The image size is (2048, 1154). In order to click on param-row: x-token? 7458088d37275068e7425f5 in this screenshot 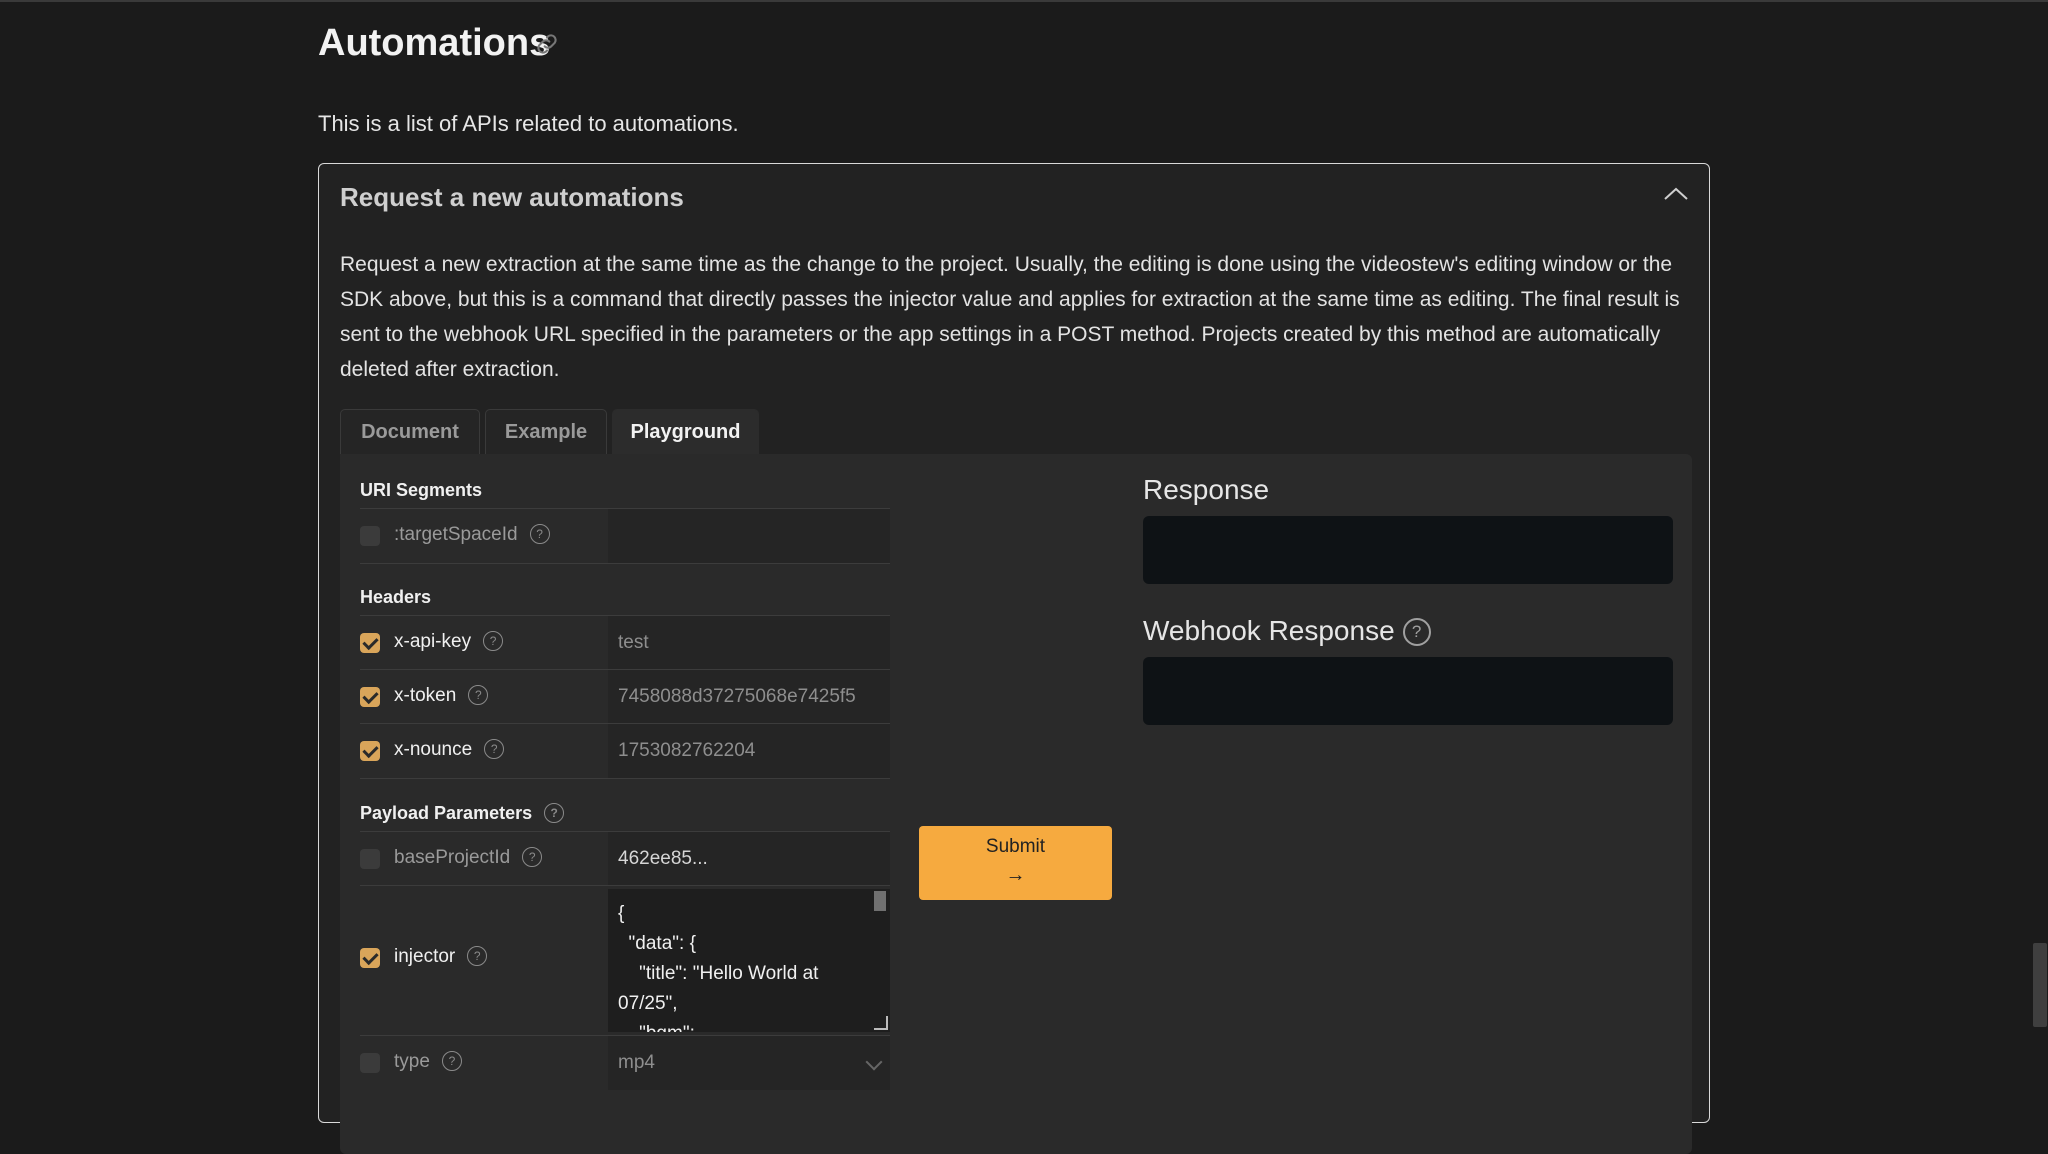, I will do `click(625, 696)`.